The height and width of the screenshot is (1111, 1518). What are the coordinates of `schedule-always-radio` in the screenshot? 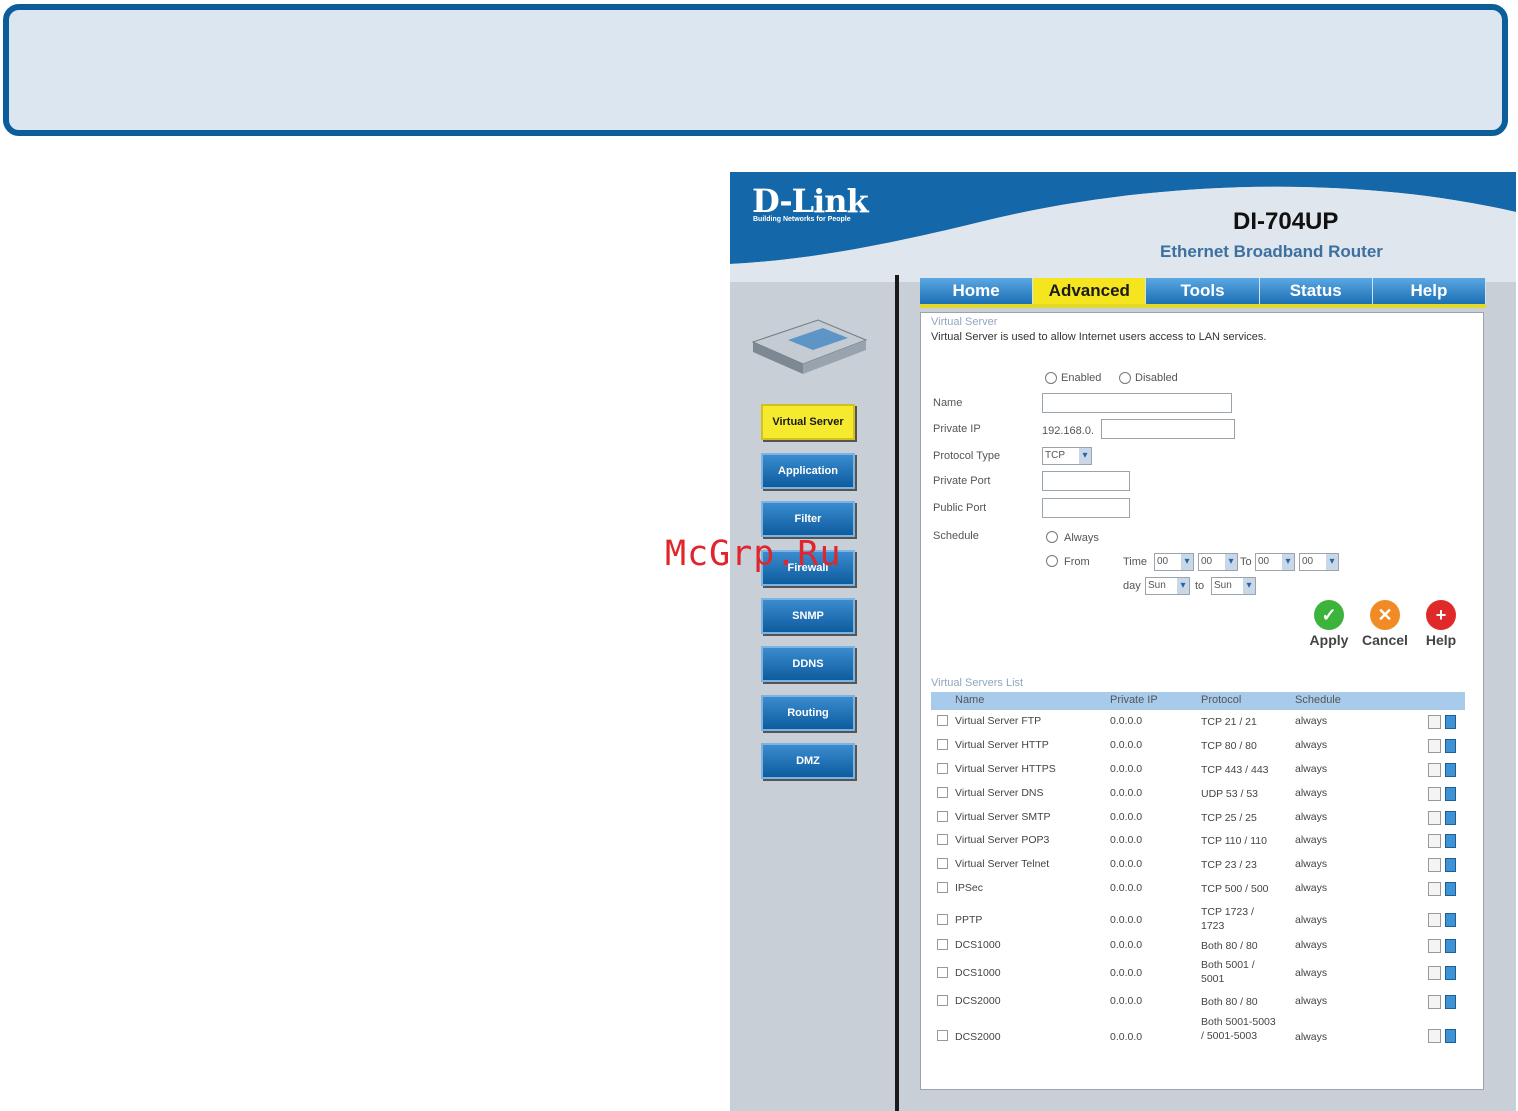 It's located at (1052, 537).